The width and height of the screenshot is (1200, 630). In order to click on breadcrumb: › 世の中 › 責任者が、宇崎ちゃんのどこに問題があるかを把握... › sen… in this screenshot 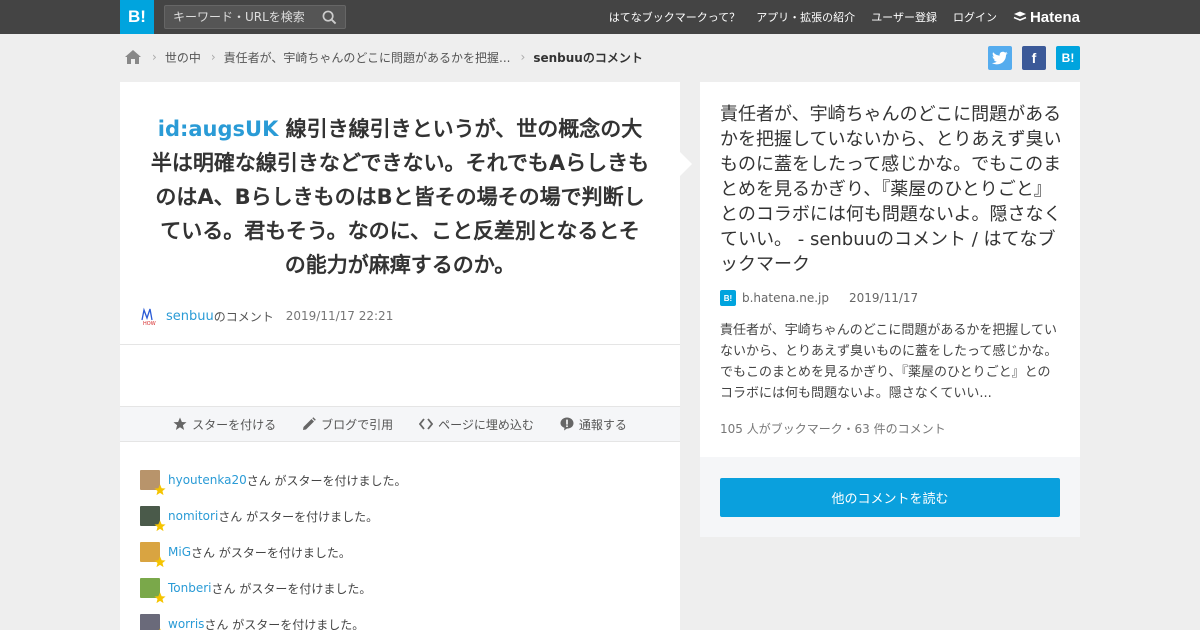, I will do `click(383, 57)`.